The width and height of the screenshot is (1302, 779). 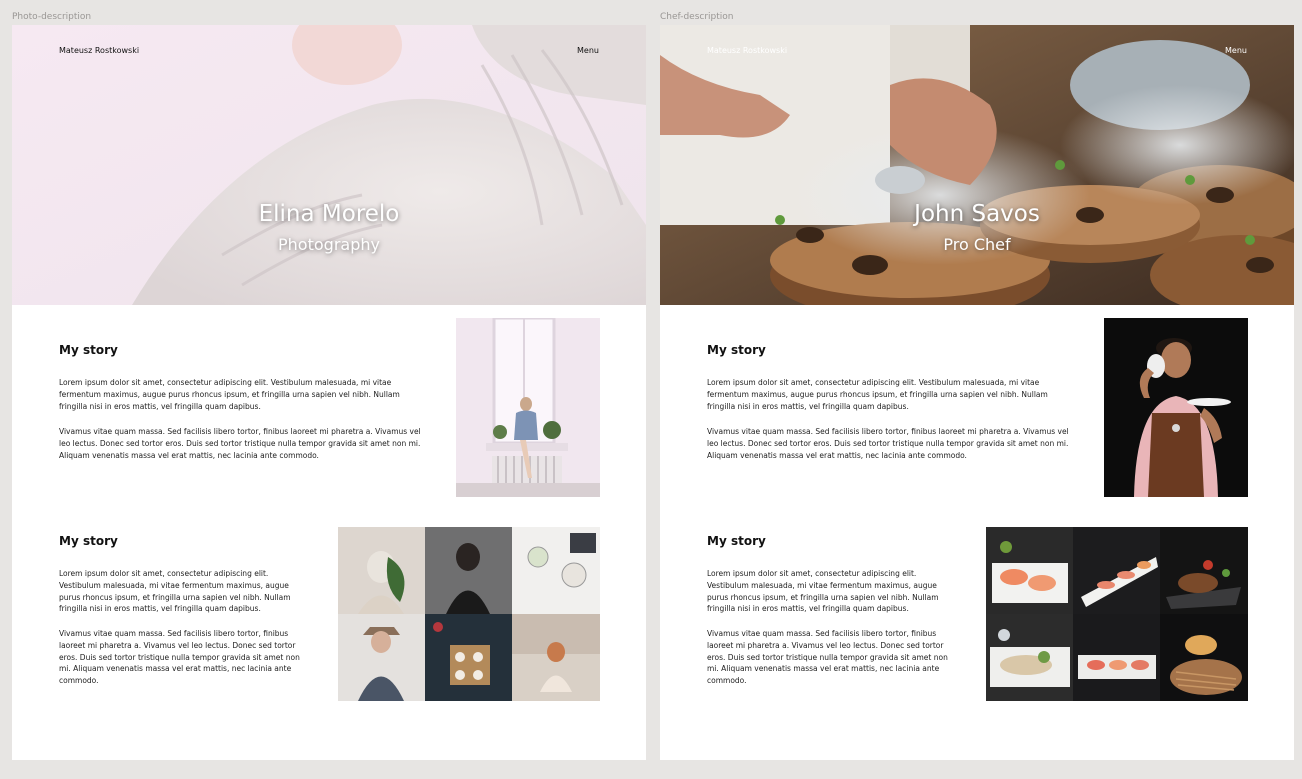 What do you see at coordinates (528, 407) in the screenshot?
I see `story-photo-window` at bounding box center [528, 407].